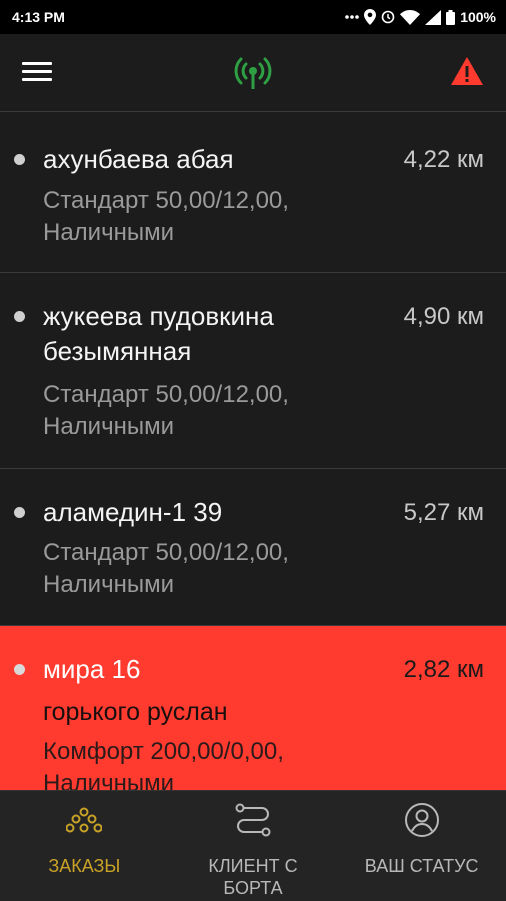 This screenshot has height=901, width=506. Describe the element at coordinates (433, 17) in the screenshot. I see `cell-signal-icon` at that location.